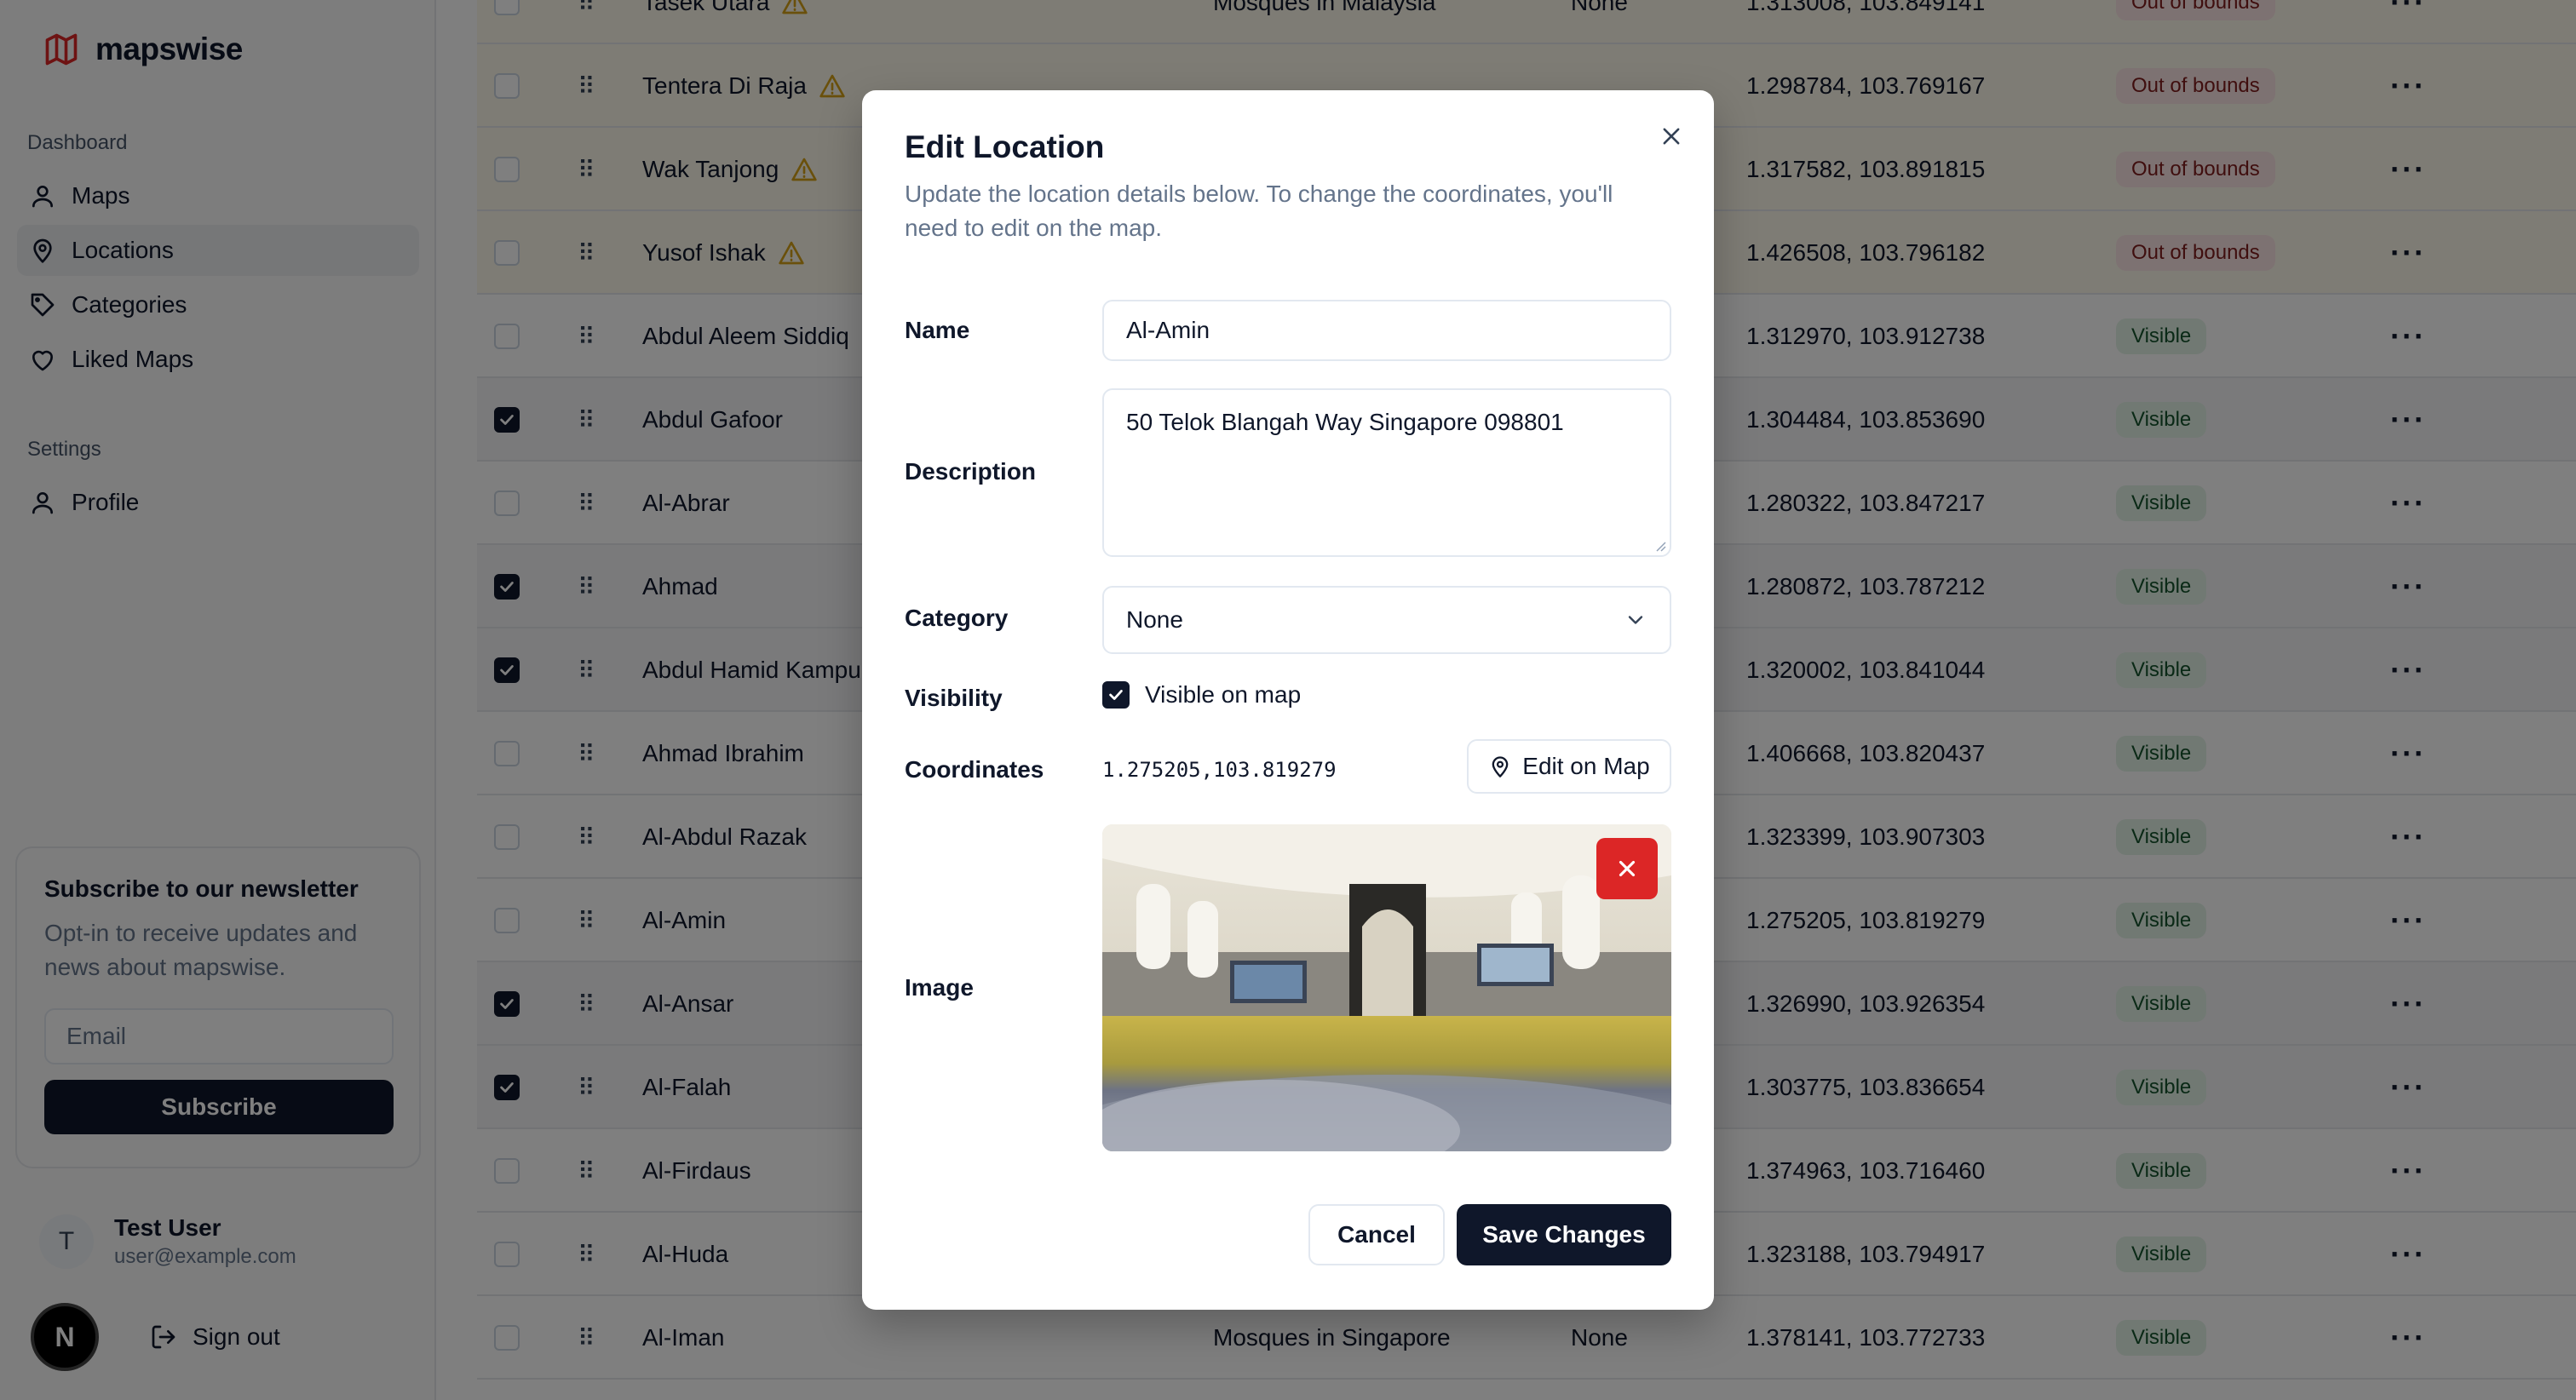  I want to click on description-label: Description, so click(971, 471).